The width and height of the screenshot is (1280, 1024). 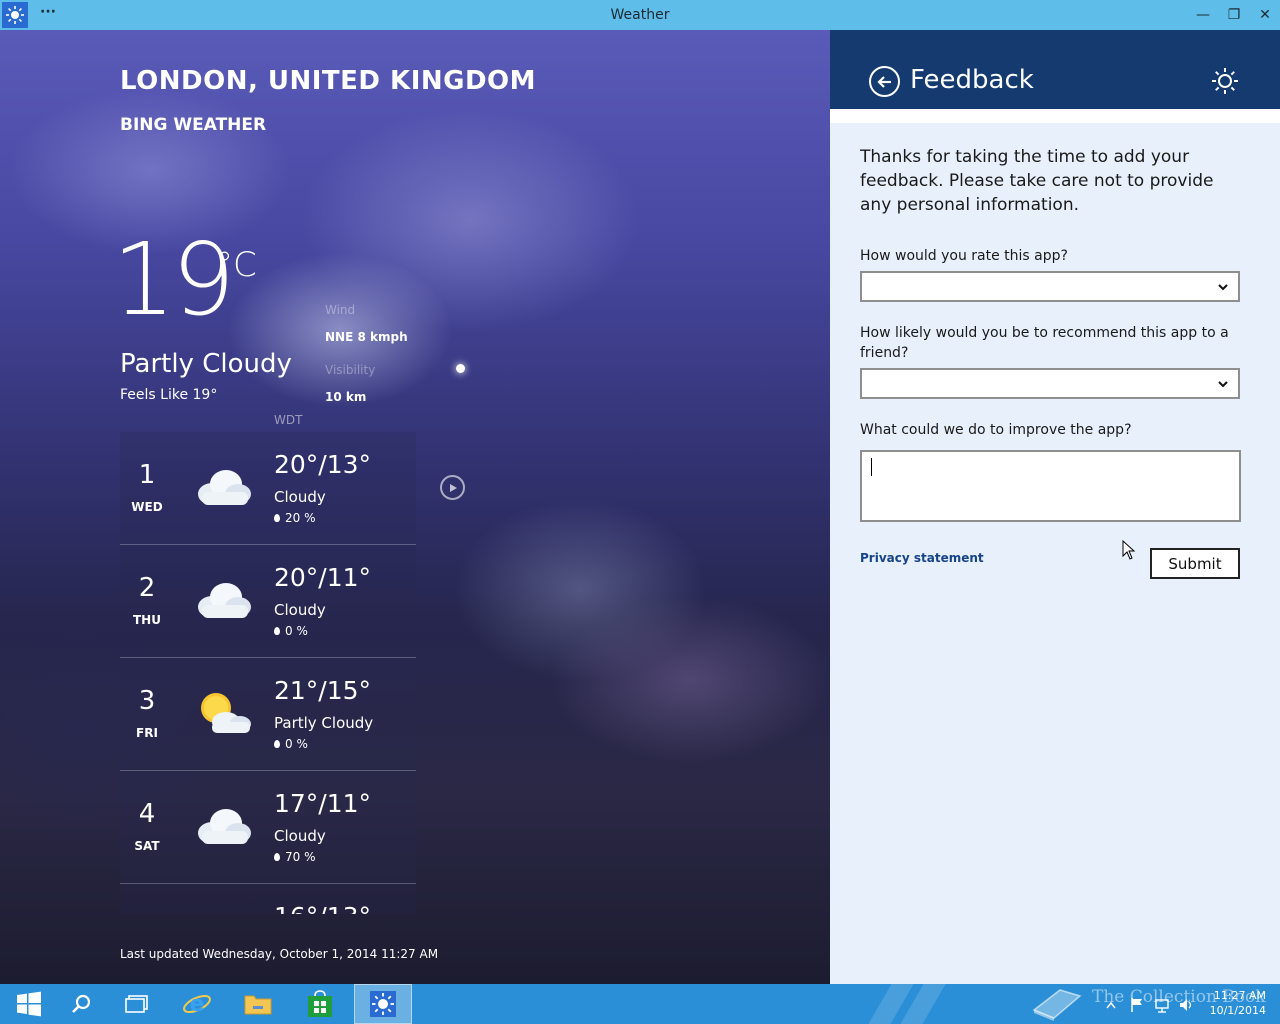 I want to click on internet-explorer-button: e, so click(x=197, y=1004).